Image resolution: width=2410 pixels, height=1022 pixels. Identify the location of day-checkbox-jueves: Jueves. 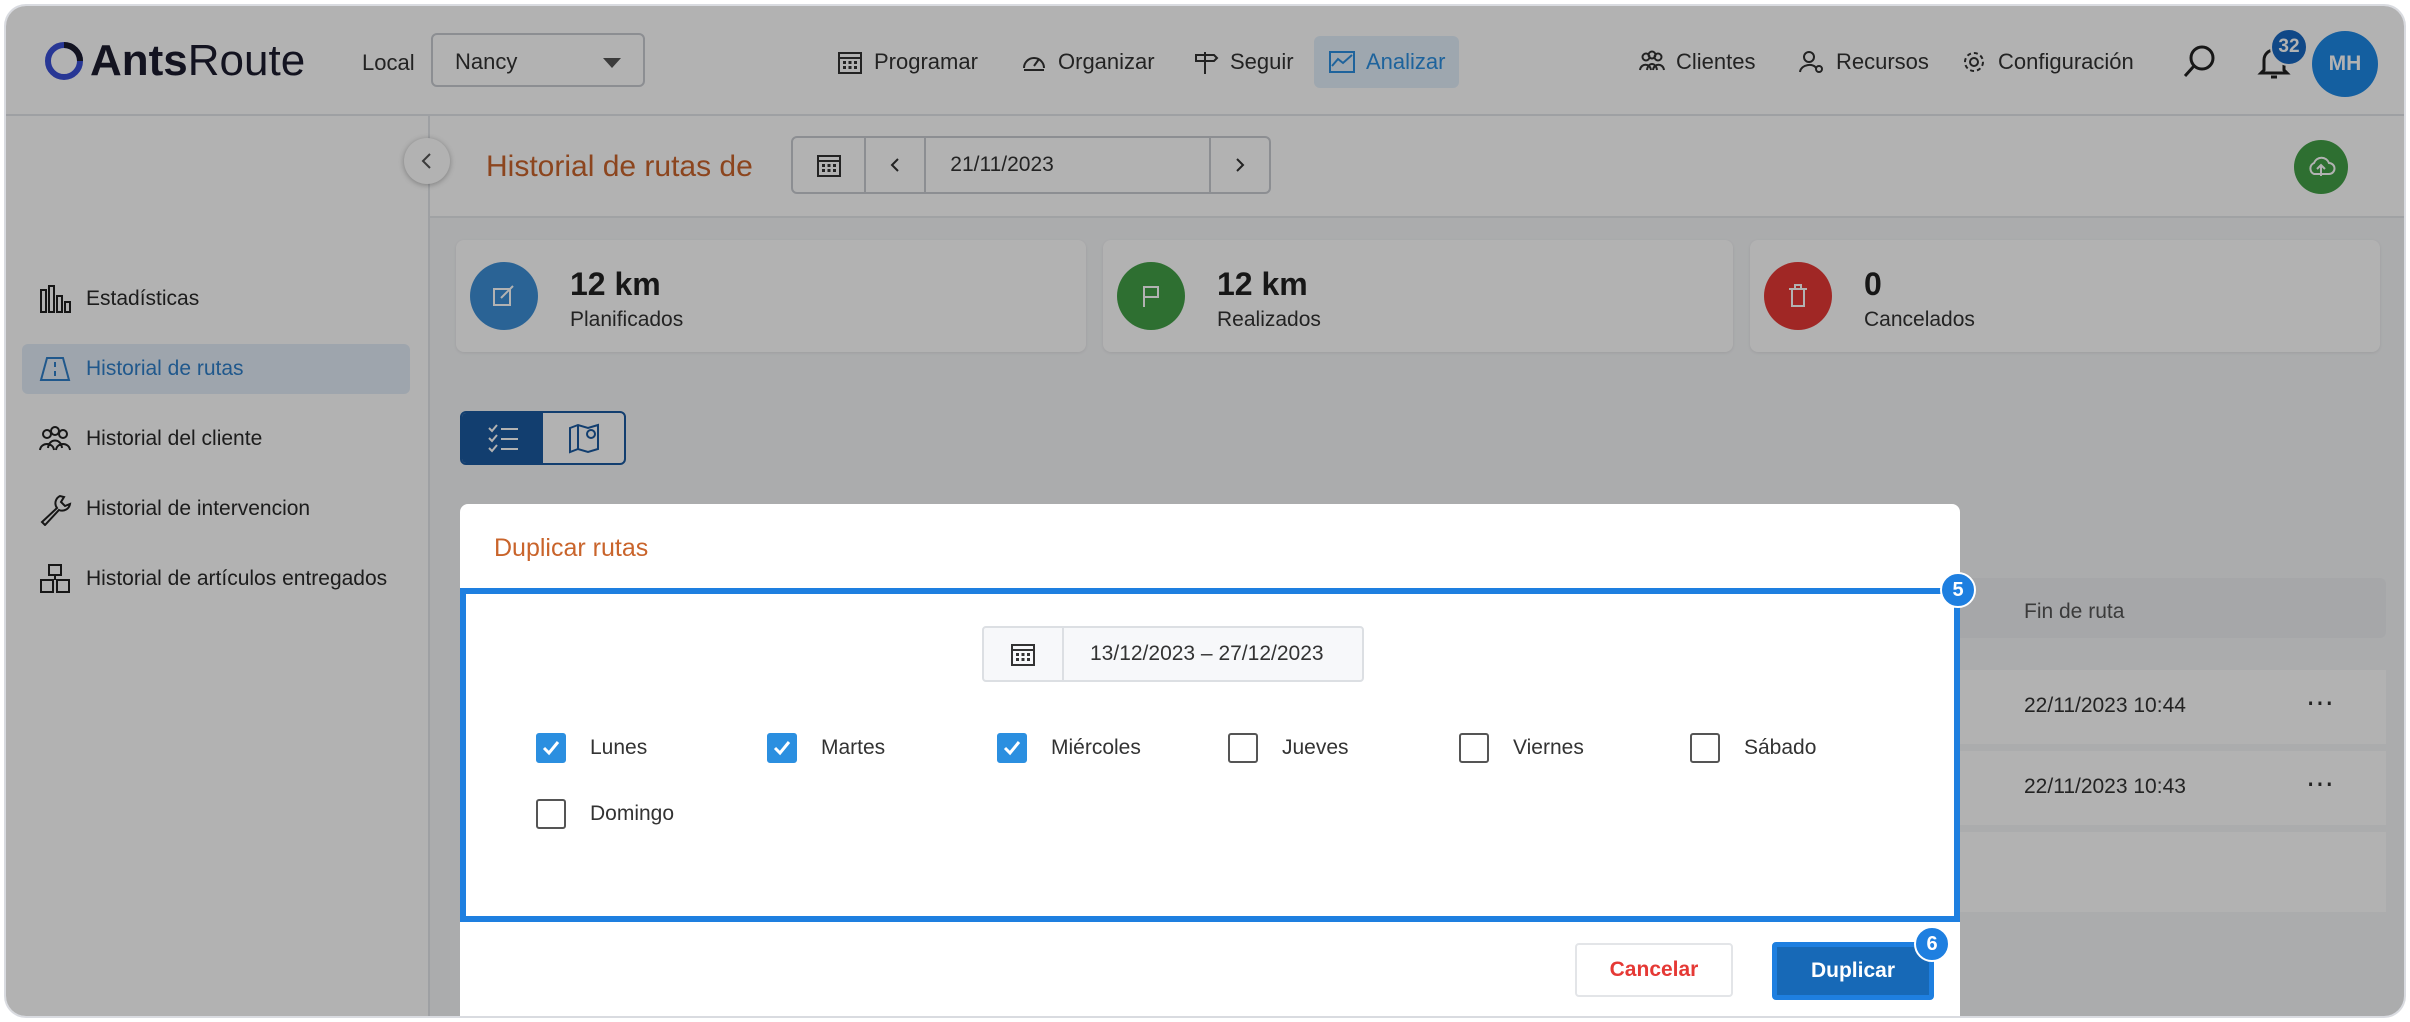
(1288, 748).